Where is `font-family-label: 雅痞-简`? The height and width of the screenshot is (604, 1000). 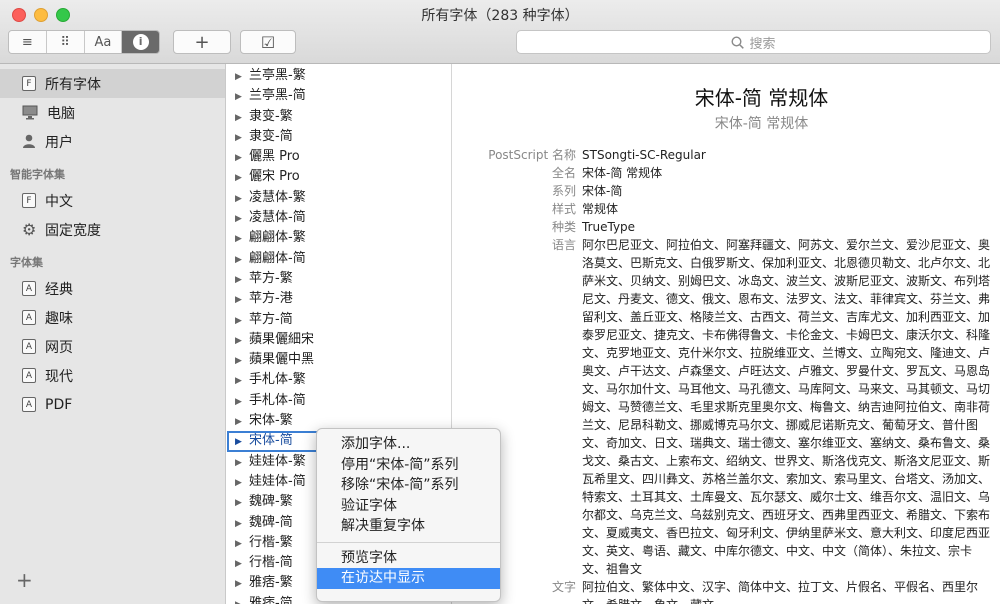 font-family-label: 雅痞-简 is located at coordinates (271, 599).